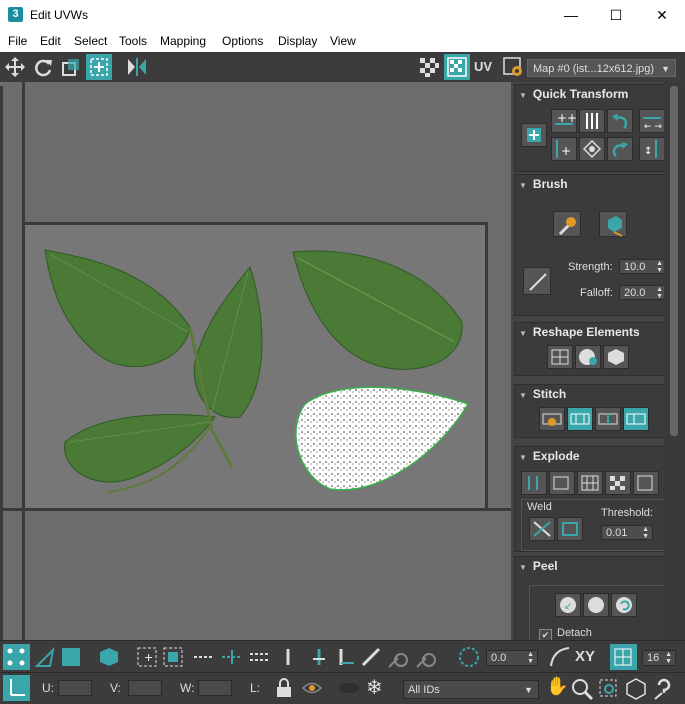 The width and height of the screenshot is (685, 704). I want to click on zoom-extents-icon, so click(636, 689).